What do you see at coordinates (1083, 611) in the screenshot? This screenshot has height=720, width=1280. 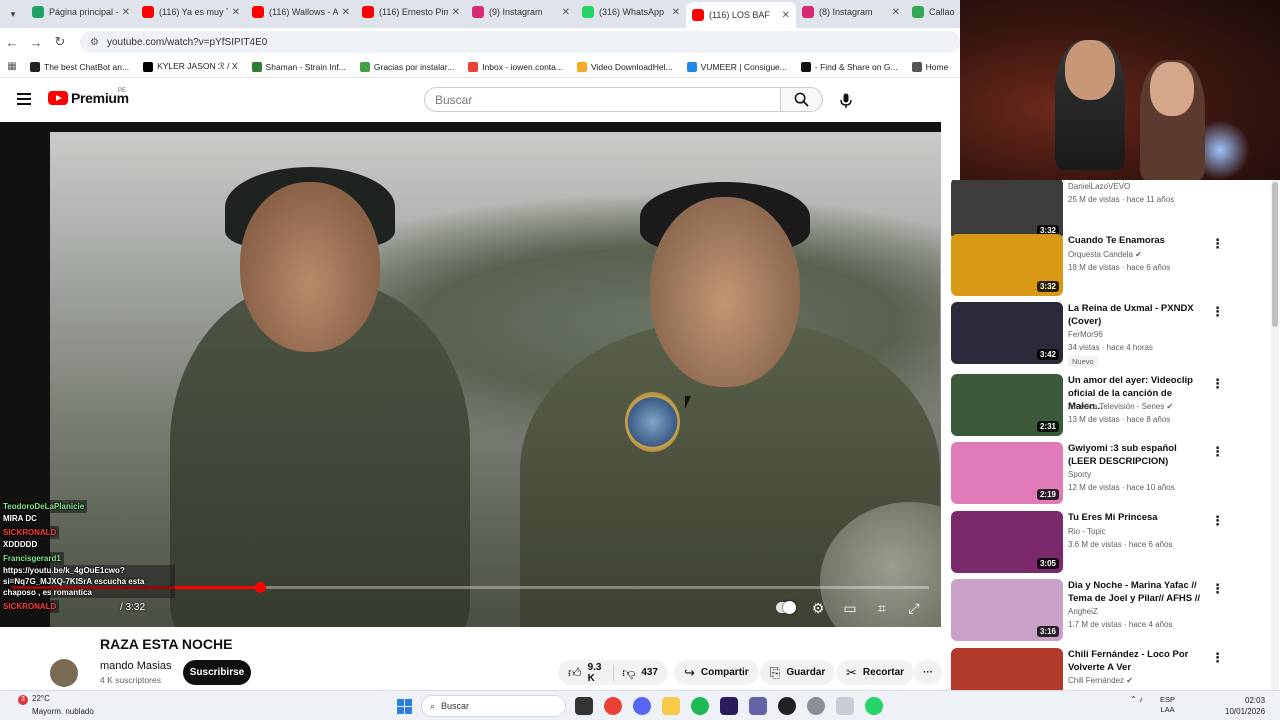 I see `recommended-channel: AngheiZ` at bounding box center [1083, 611].